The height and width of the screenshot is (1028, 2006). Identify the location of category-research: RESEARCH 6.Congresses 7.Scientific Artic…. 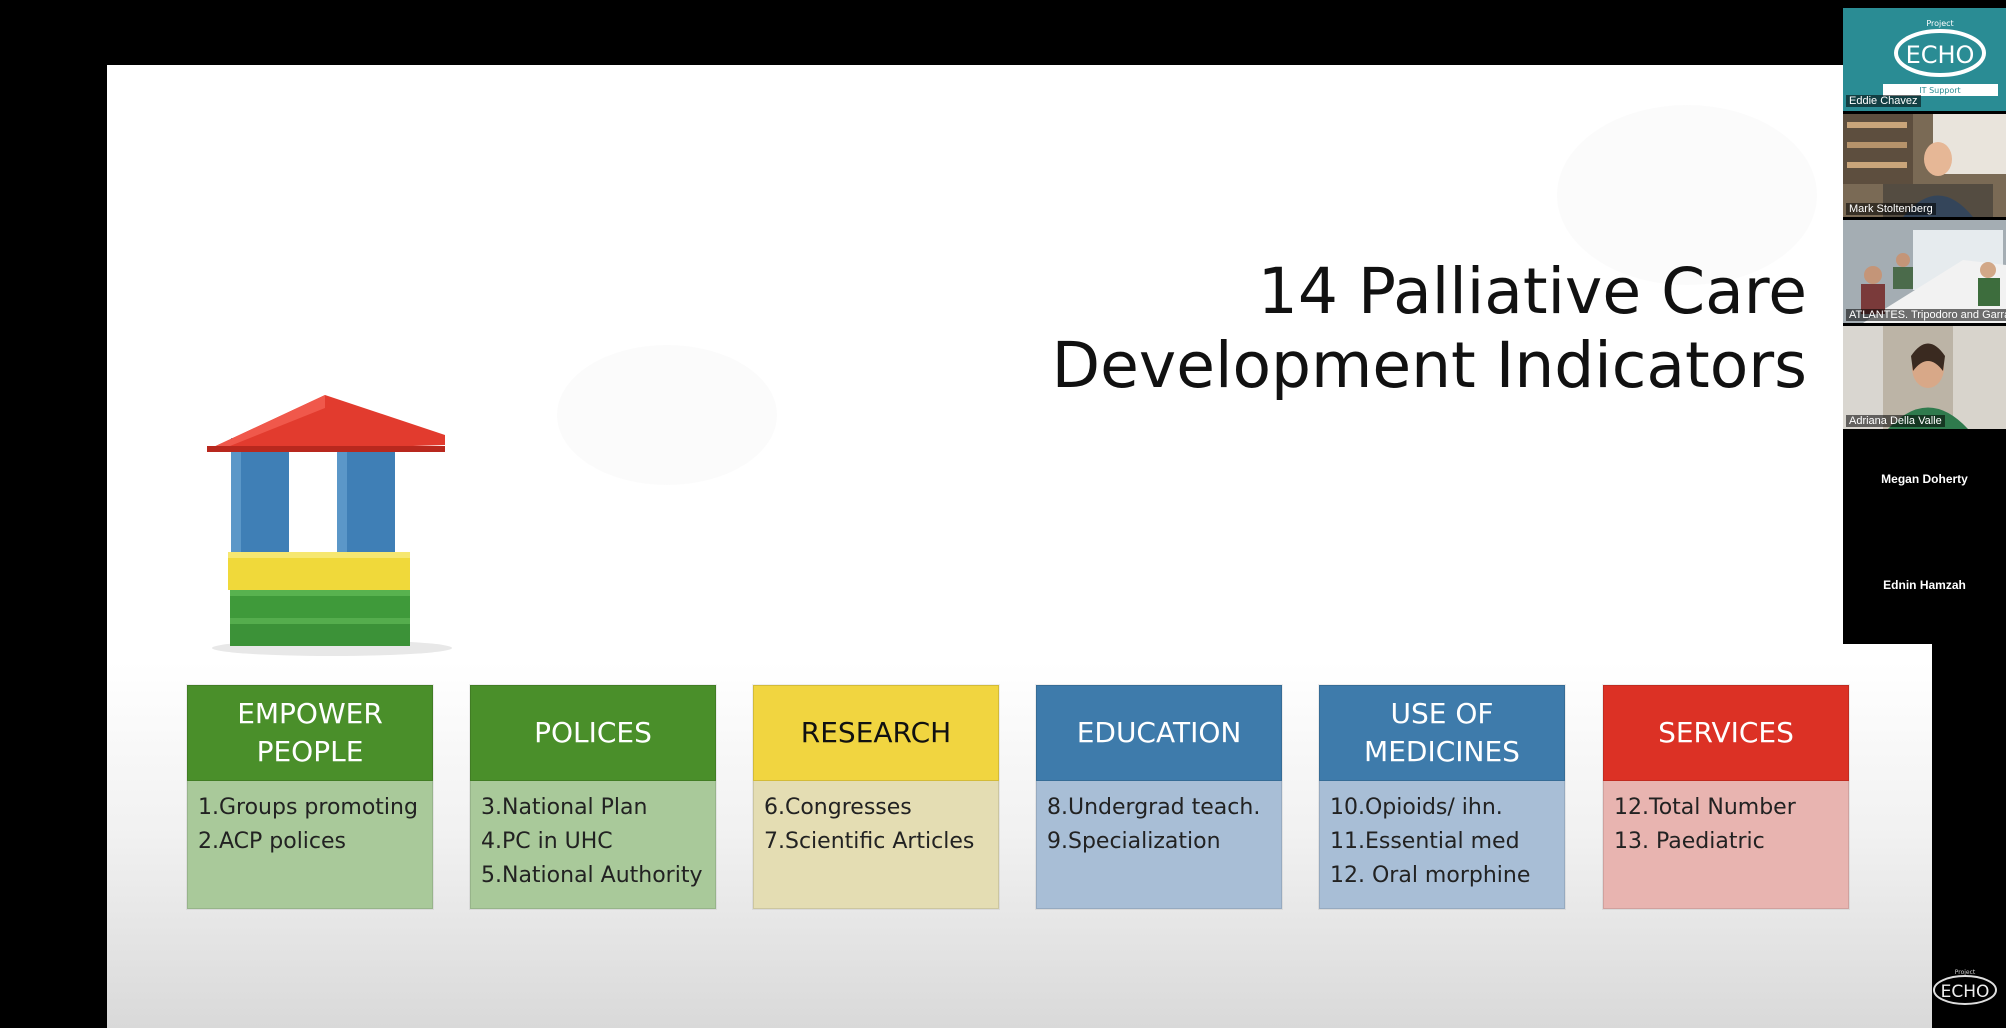
(876, 797).